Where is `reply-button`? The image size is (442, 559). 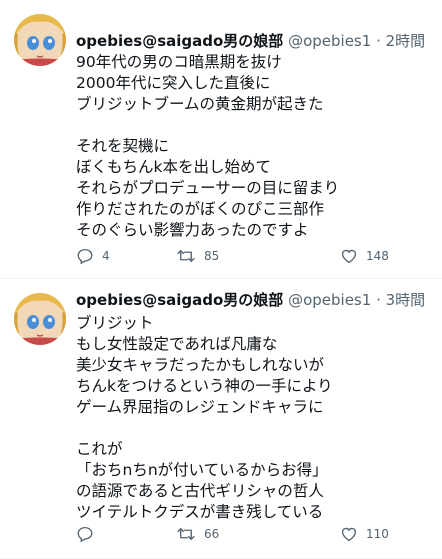 reply-button is located at coordinates (89, 534).